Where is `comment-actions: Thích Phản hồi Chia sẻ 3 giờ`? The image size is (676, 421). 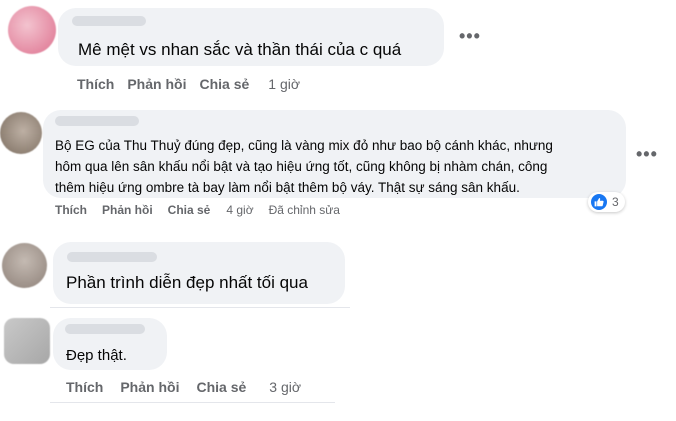 comment-actions: Thích Phản hồi Chia sẻ 3 giờ is located at coordinates (183, 387).